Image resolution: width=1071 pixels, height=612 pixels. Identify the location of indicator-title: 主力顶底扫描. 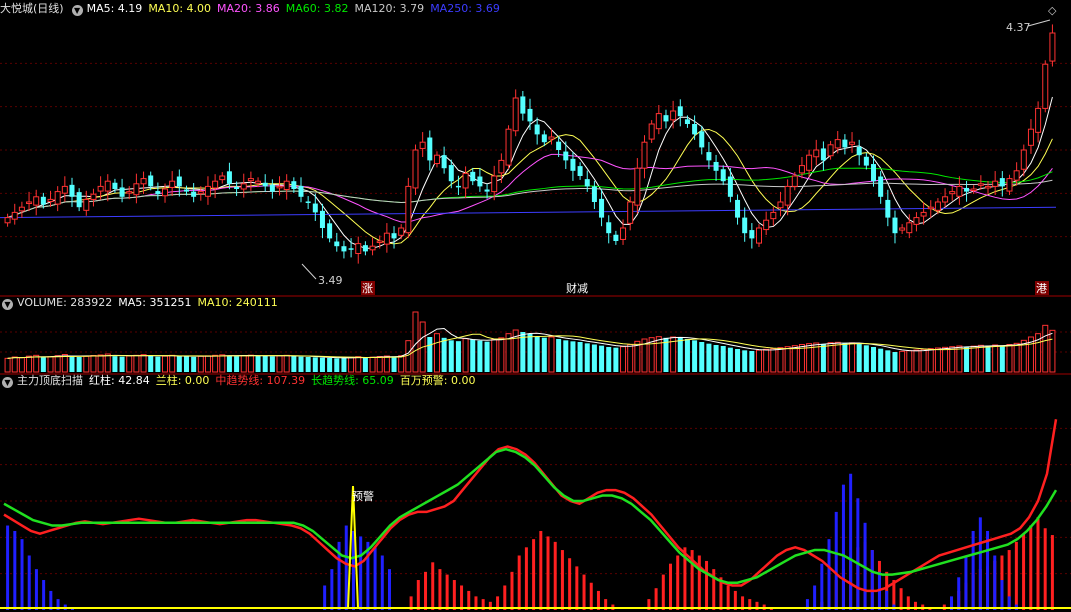
(50, 380).